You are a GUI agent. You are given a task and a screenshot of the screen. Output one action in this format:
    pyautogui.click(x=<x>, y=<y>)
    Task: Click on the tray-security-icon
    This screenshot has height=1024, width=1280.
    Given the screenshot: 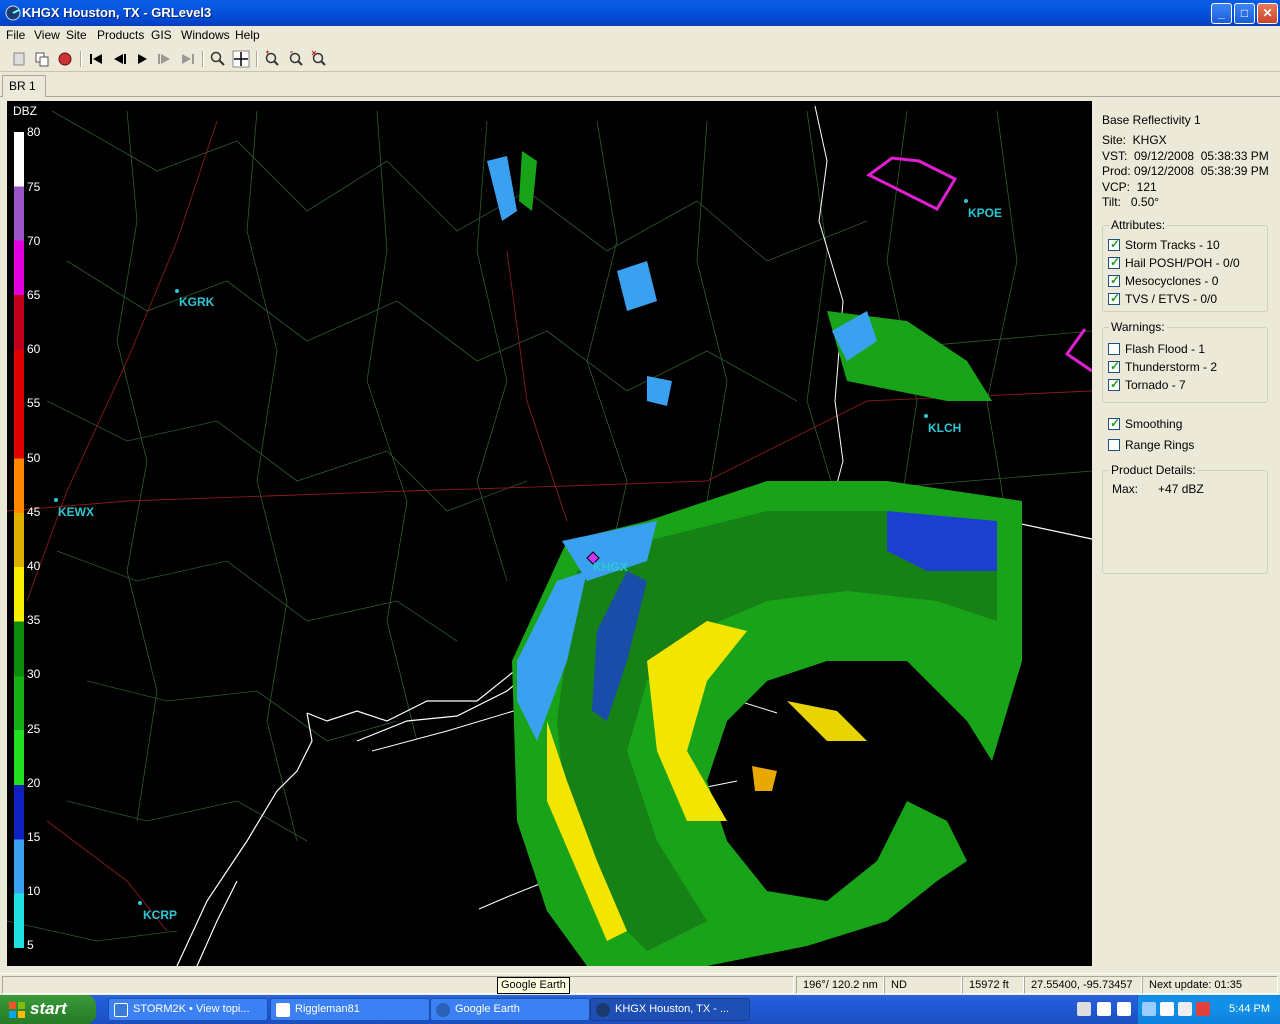 What is the action you would take?
    pyautogui.click(x=1203, y=1009)
    